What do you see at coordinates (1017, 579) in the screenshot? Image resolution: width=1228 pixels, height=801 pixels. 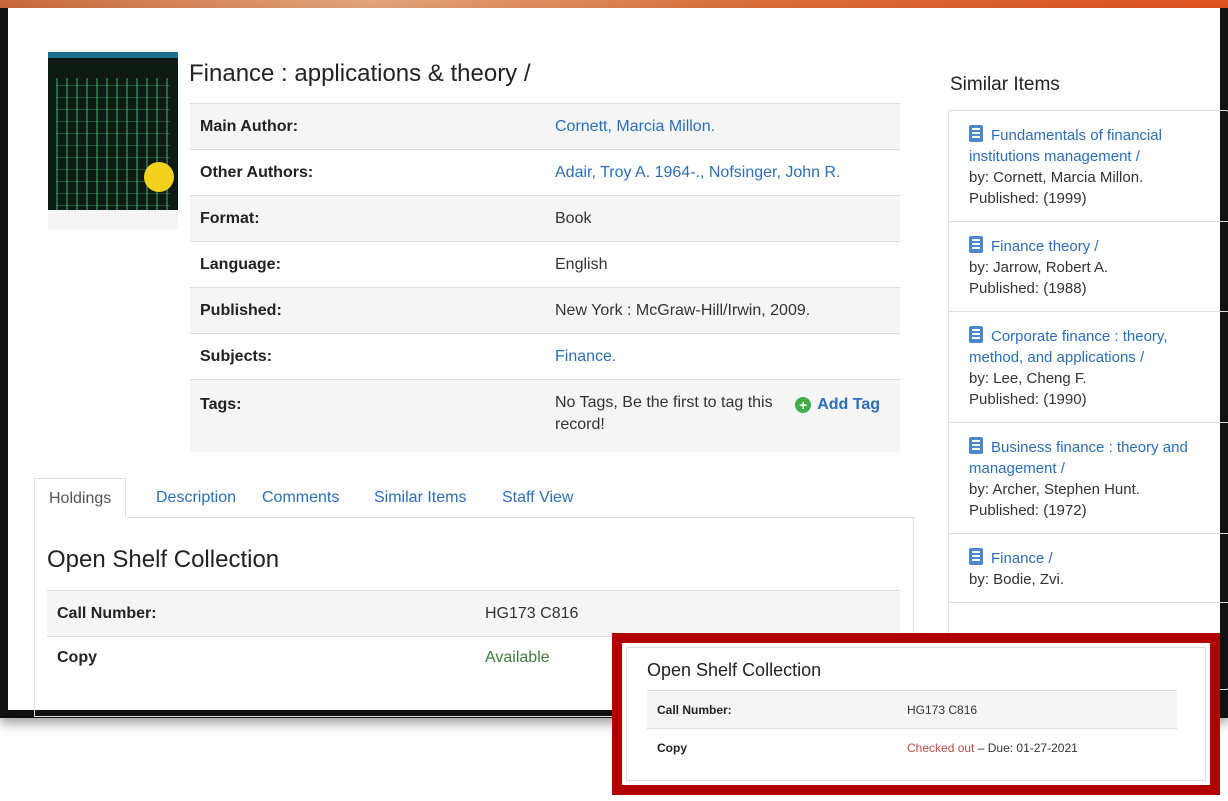 I see `similar-item-author: by: Bodie, Zvi.` at bounding box center [1017, 579].